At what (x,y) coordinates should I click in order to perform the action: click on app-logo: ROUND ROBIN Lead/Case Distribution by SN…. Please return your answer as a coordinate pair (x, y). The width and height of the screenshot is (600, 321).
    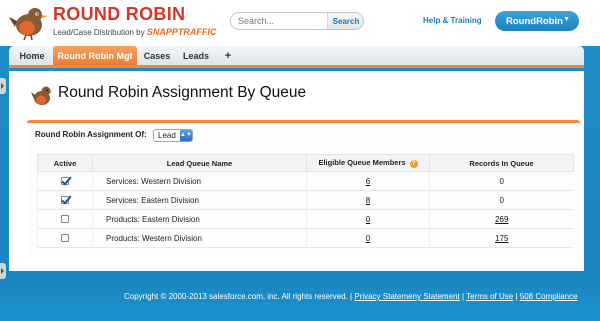
    Looking at the image, I should click on (112, 22).